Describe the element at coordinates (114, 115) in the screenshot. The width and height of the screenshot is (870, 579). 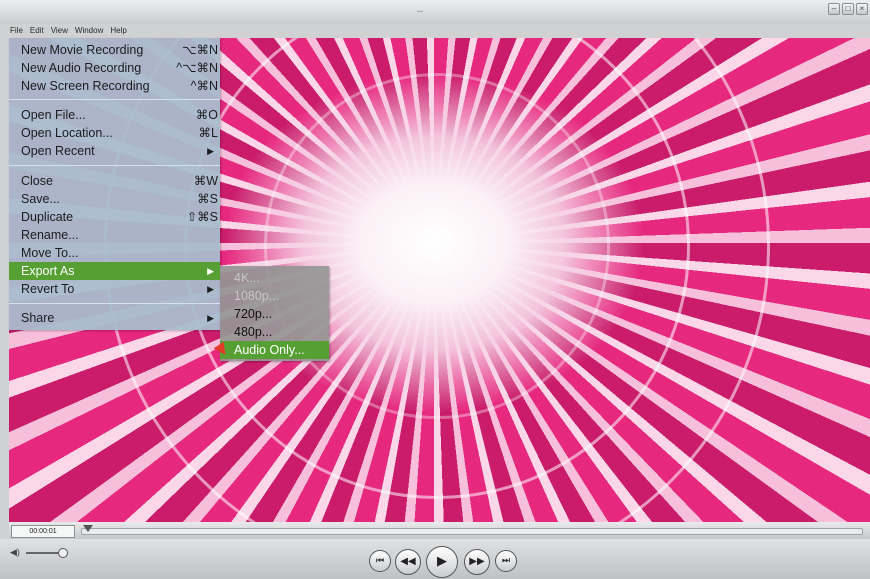
I see `menu-item-open-file: Open File... ⌘O` at that location.